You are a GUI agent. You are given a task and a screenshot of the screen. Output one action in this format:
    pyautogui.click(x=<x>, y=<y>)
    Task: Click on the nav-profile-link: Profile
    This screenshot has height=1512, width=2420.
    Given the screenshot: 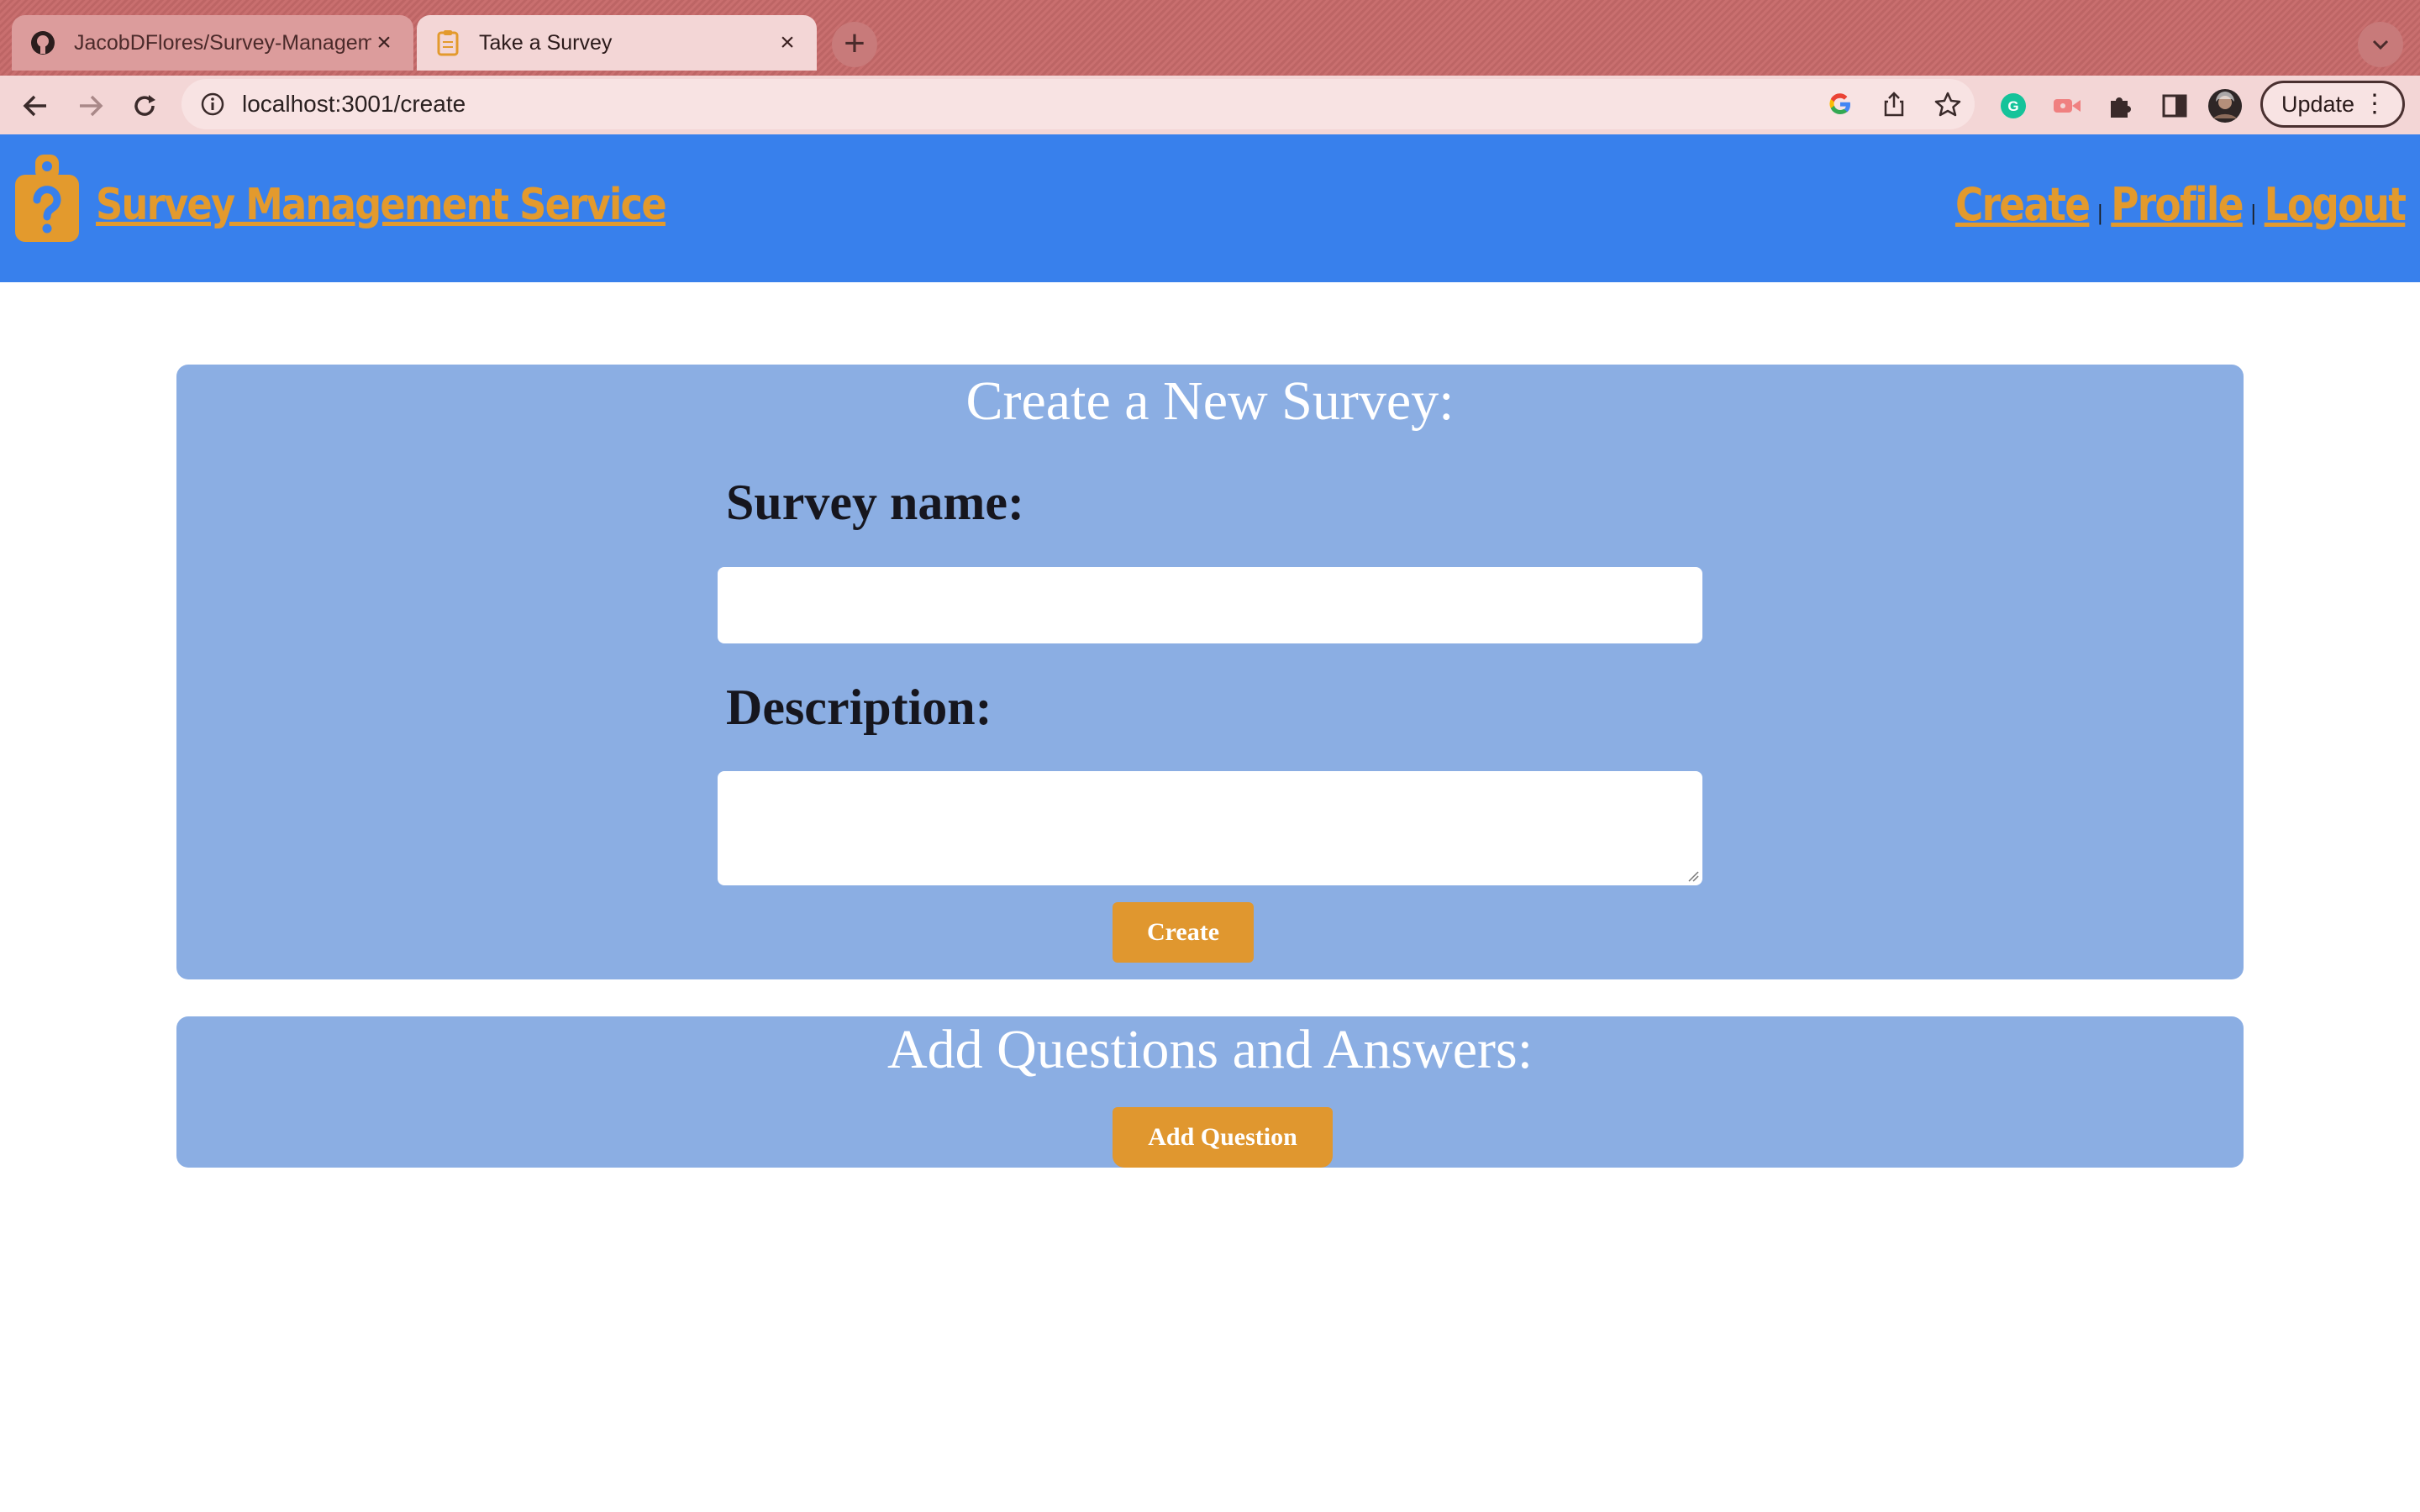 What is the action you would take?
    pyautogui.click(x=2177, y=204)
    